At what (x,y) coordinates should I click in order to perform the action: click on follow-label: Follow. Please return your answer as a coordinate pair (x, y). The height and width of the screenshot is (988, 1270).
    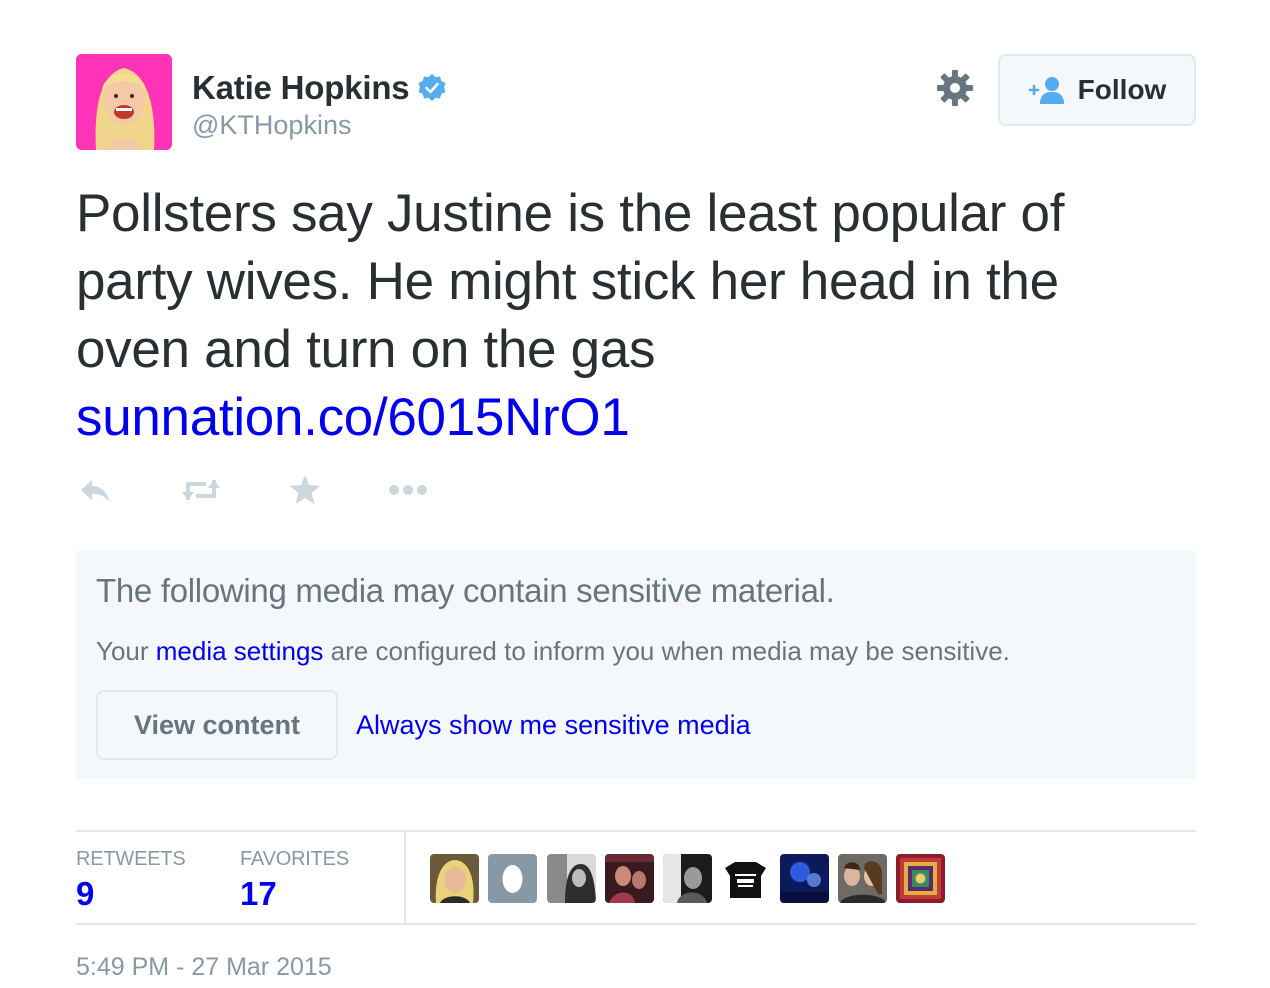
    Looking at the image, I should click on (1122, 89).